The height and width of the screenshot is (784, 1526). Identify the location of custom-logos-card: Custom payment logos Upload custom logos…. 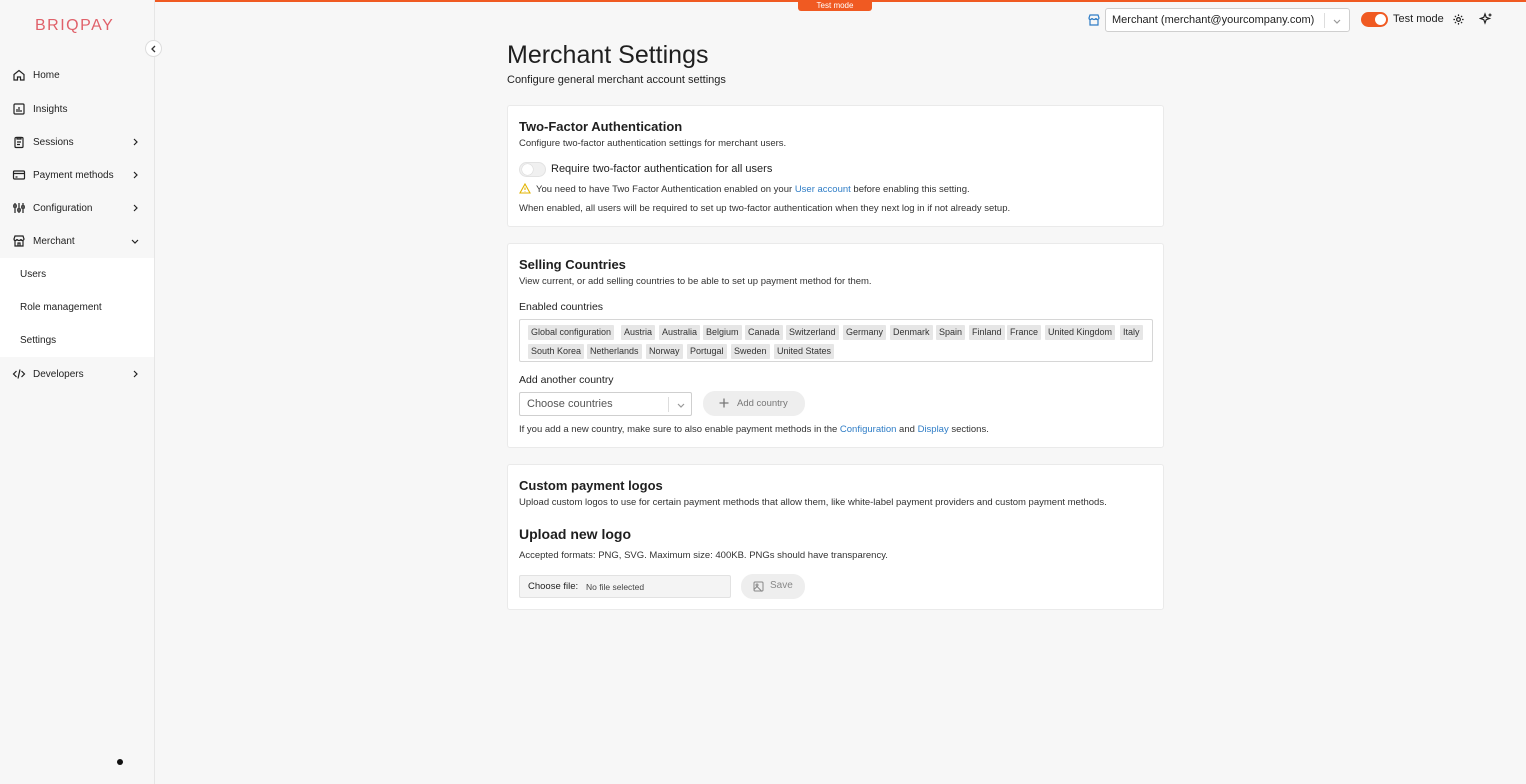
(835, 537).